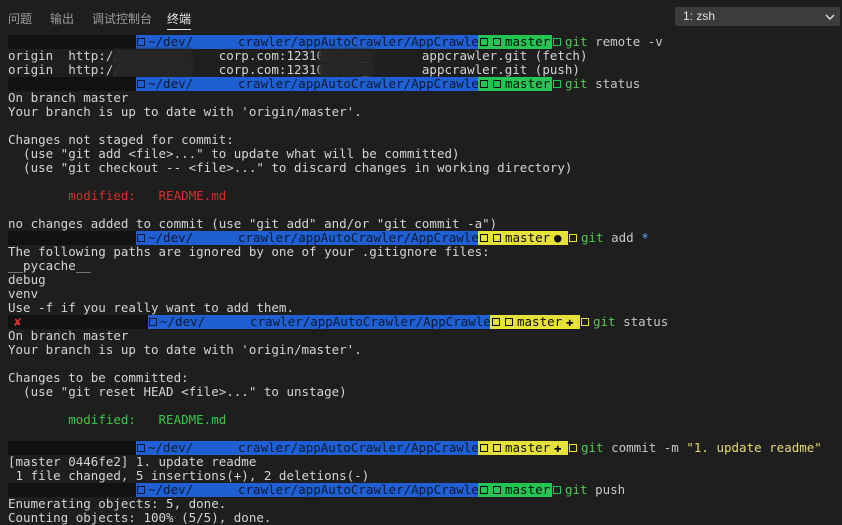 The width and height of the screenshot is (842, 525). I want to click on chevron-down-icon, so click(830, 17).